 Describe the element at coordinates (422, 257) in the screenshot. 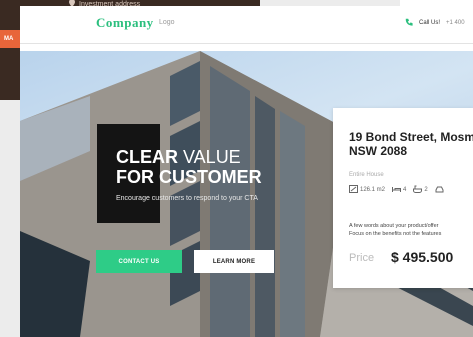

I see `price-value: $ 495.500` at that location.